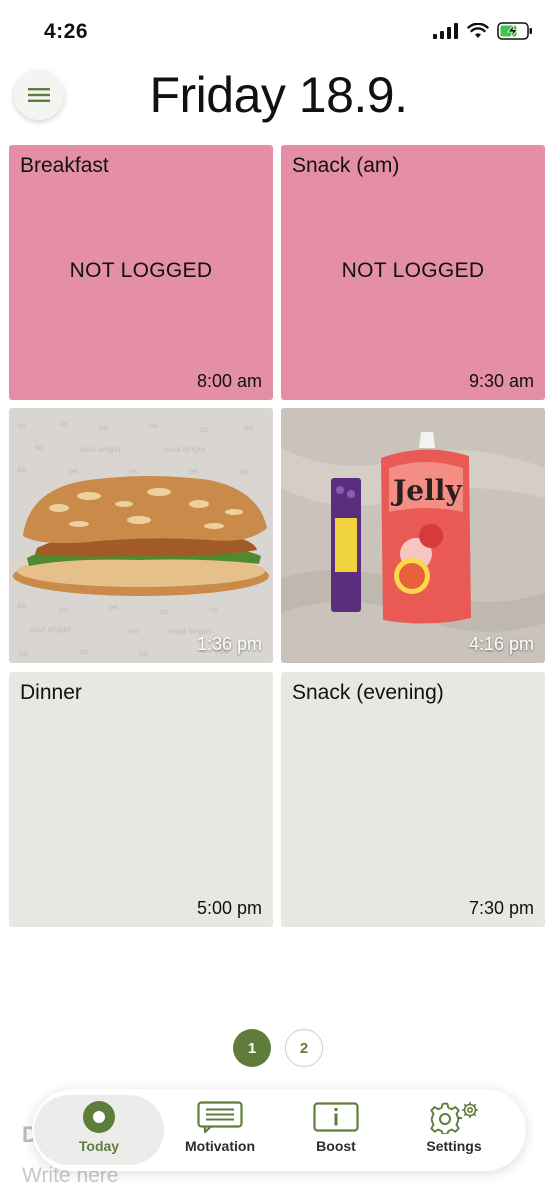  I want to click on jelly-snacks-photo: Jelly, so click(413, 535).